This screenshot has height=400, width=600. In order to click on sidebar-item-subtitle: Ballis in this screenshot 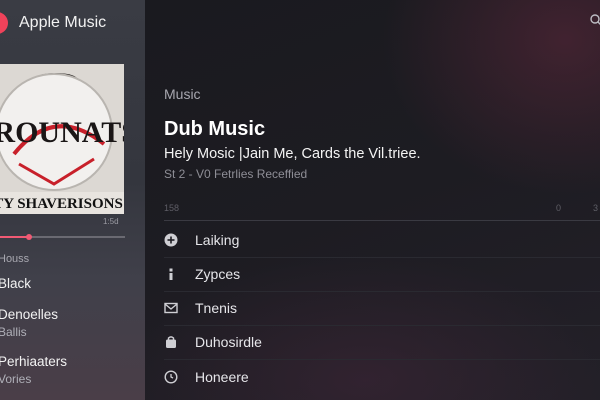, I will do `click(13, 332)`.